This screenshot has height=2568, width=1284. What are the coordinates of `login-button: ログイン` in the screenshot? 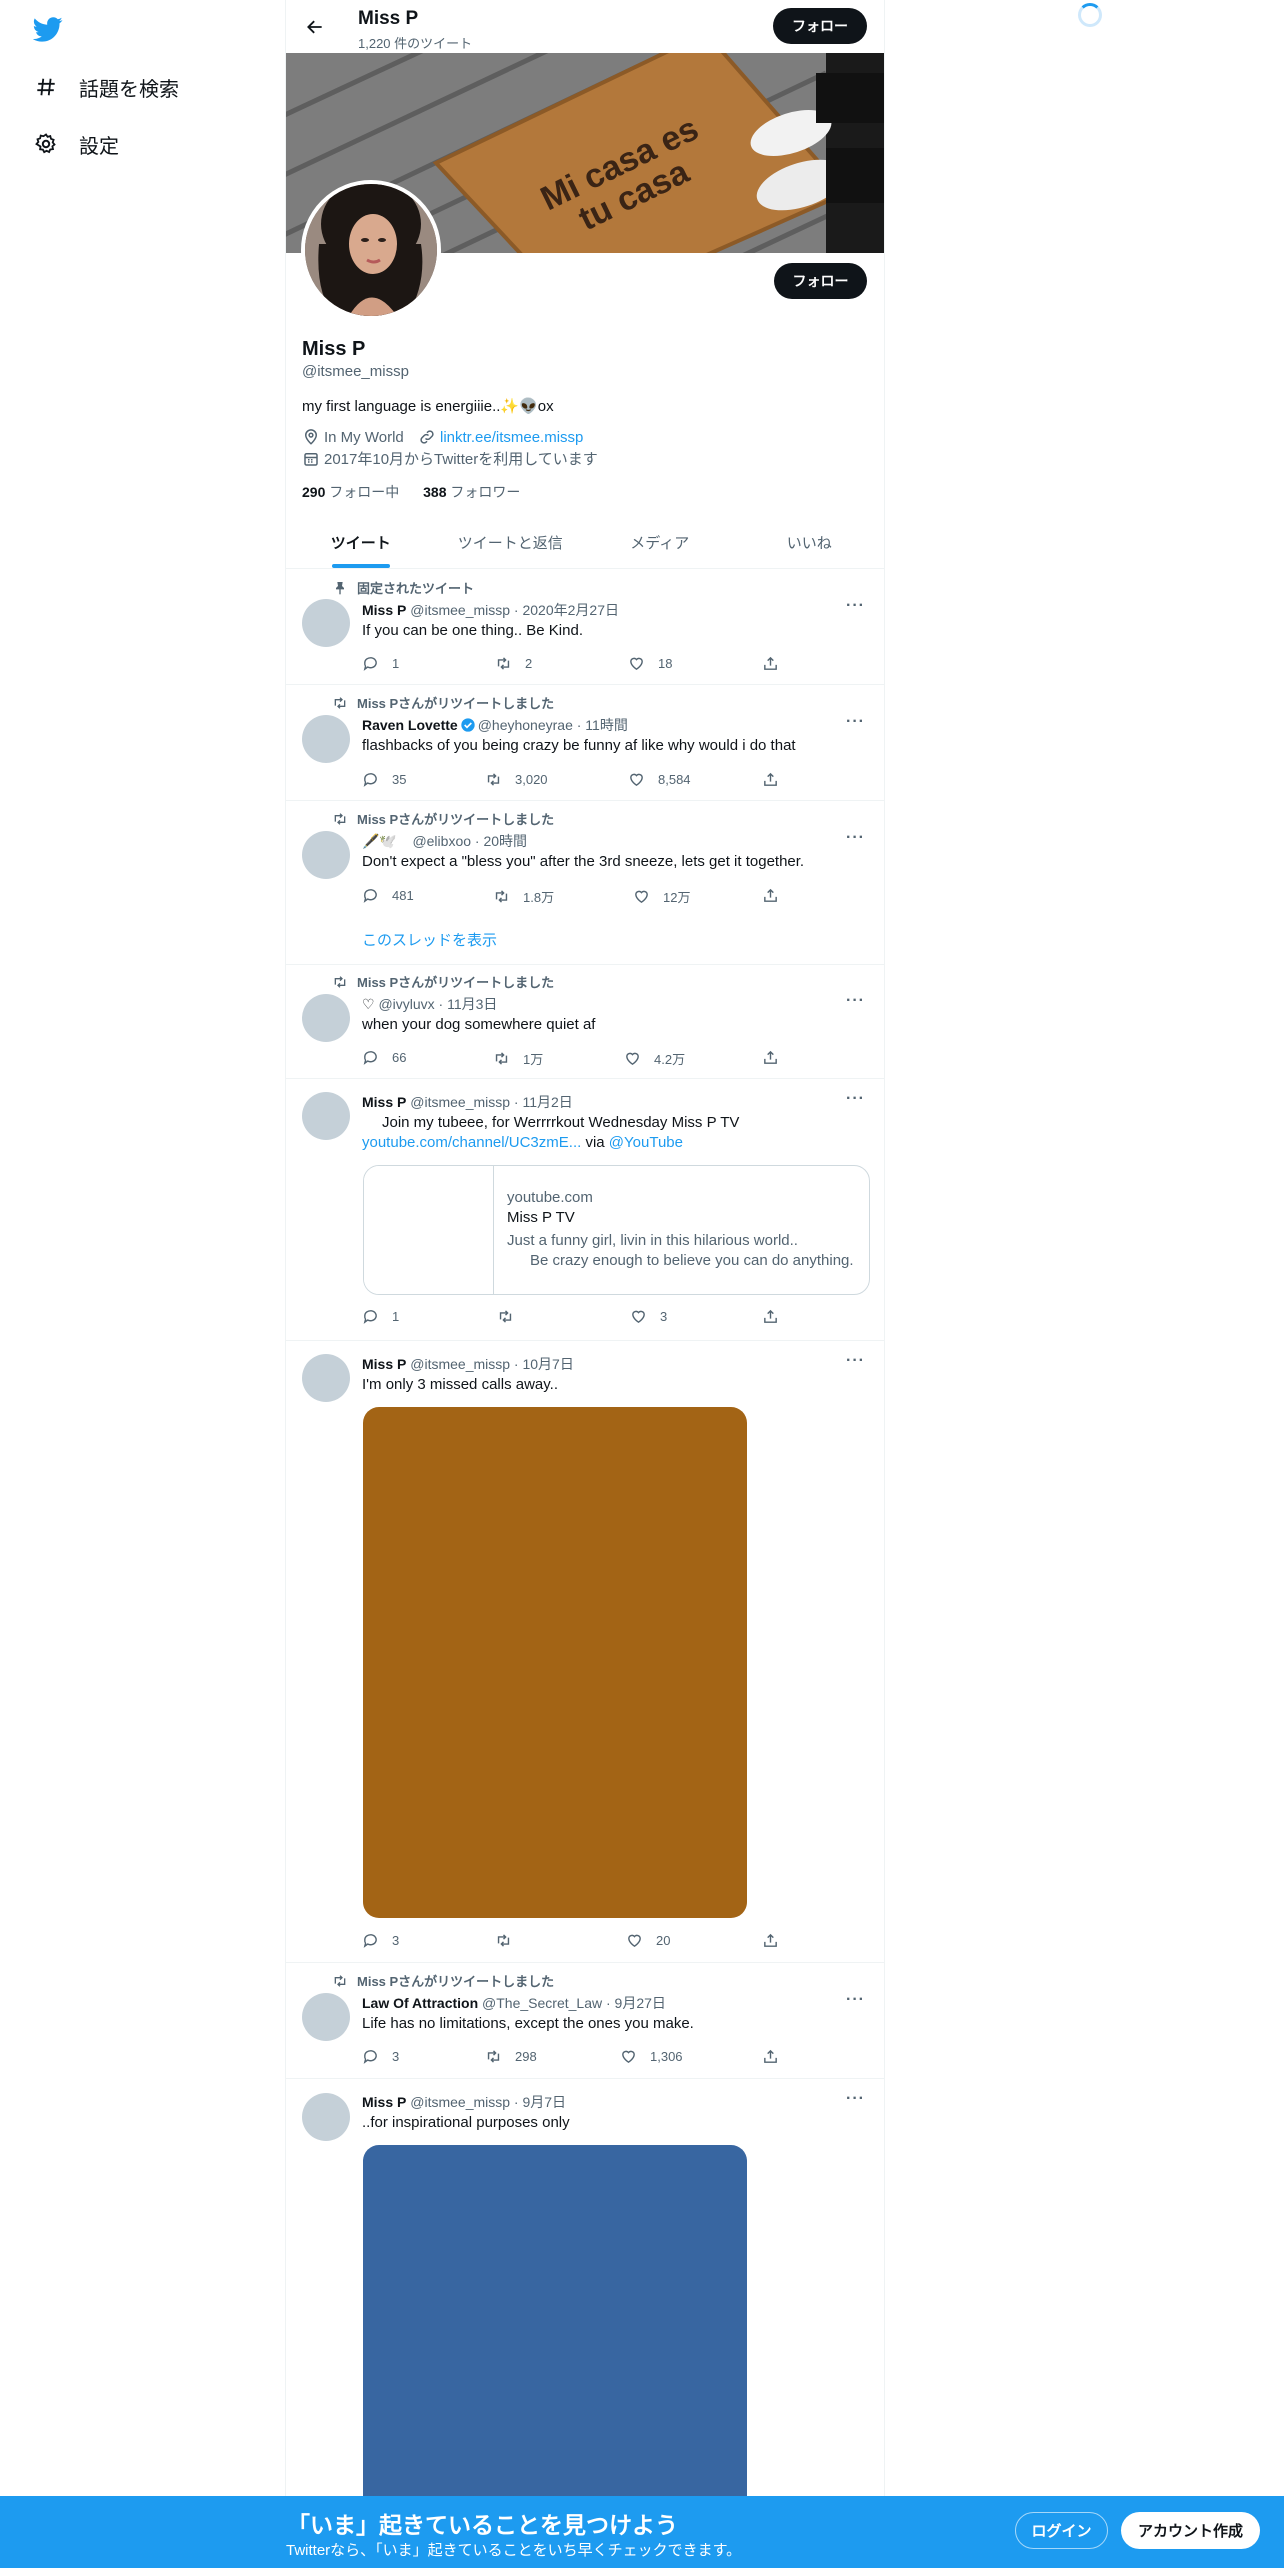 It's located at (1061, 2530).